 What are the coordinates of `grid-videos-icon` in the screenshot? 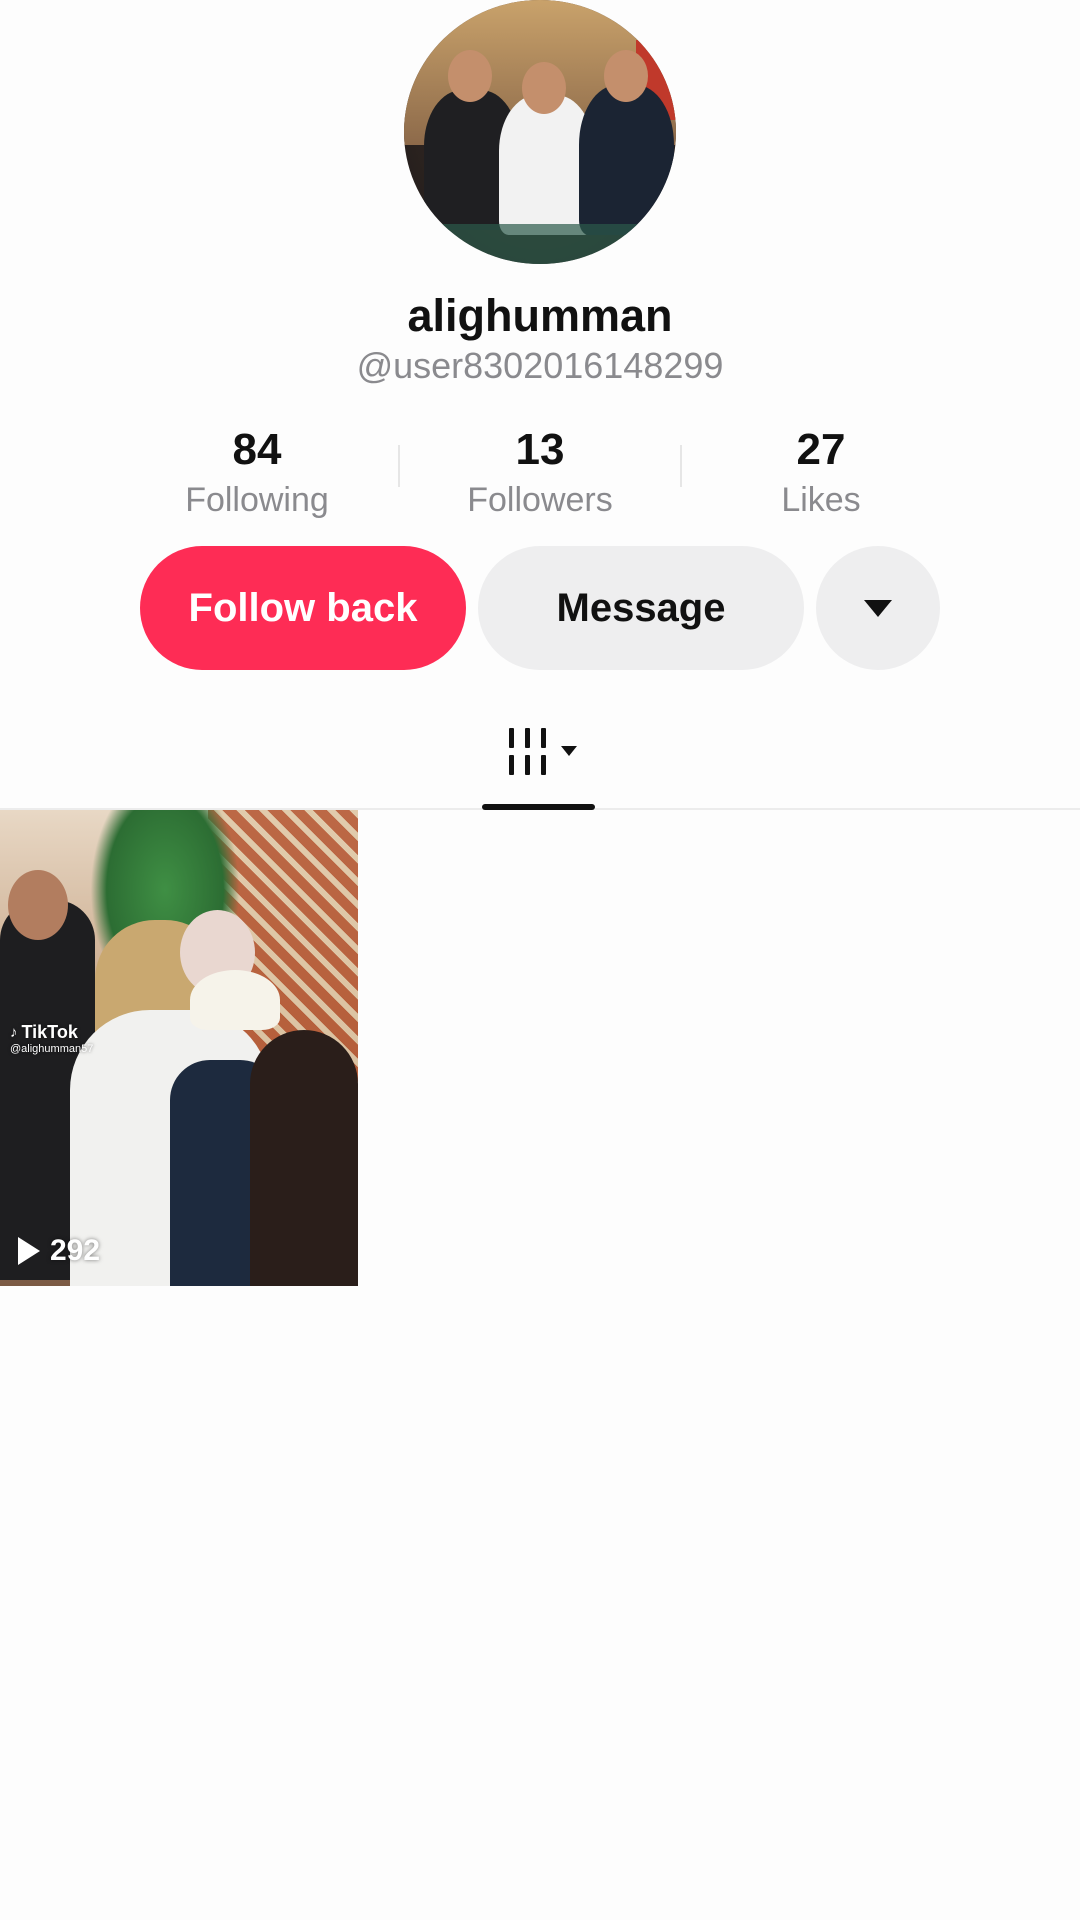 It's located at (543, 754).